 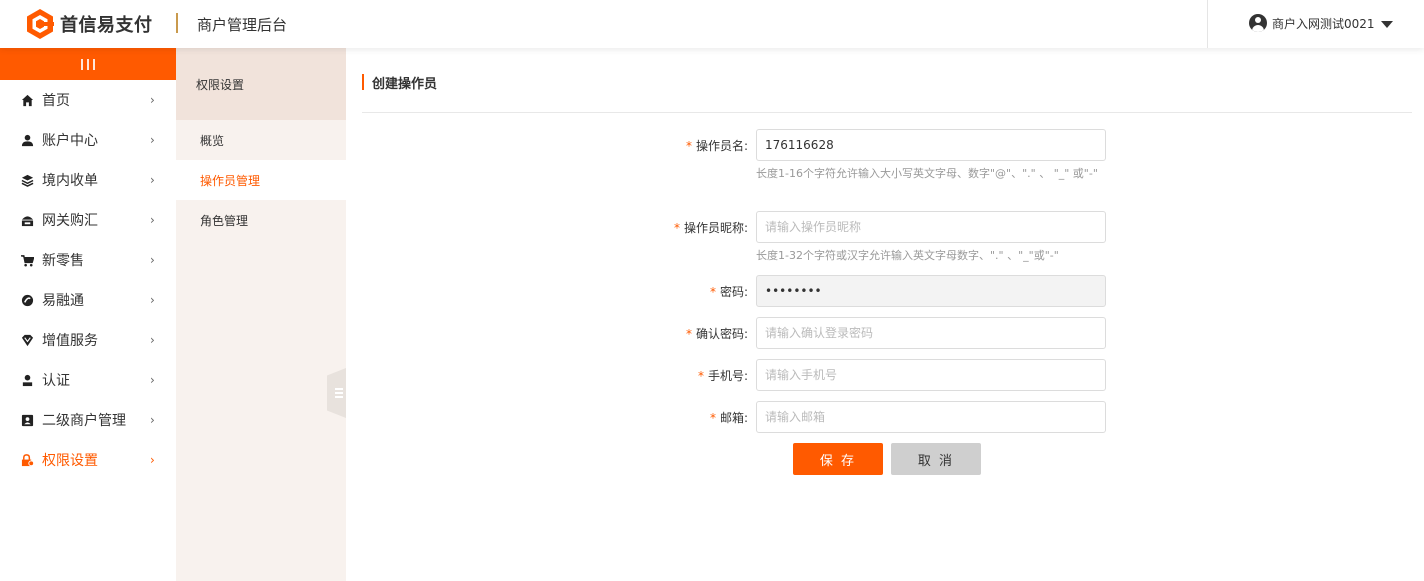 I want to click on lock-icon, so click(x=27, y=460).